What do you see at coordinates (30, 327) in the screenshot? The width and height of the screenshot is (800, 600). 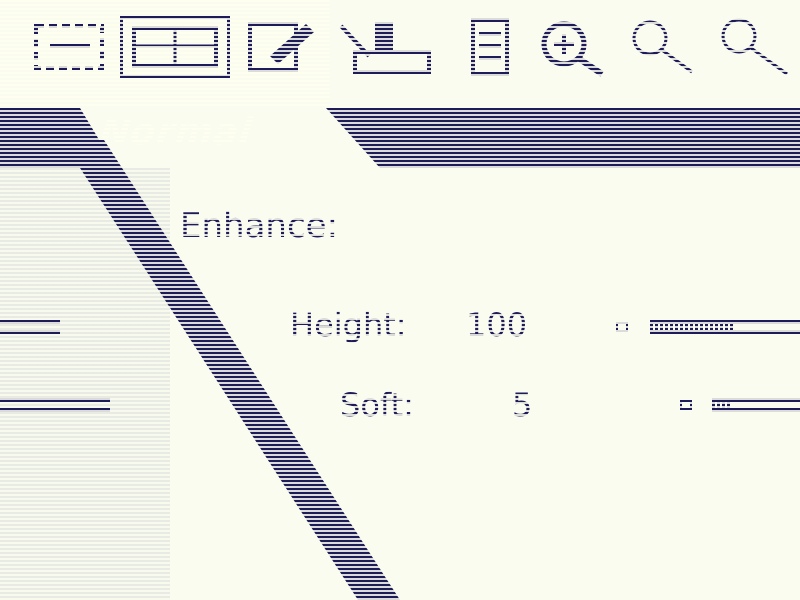 I see `height-slider-left` at bounding box center [30, 327].